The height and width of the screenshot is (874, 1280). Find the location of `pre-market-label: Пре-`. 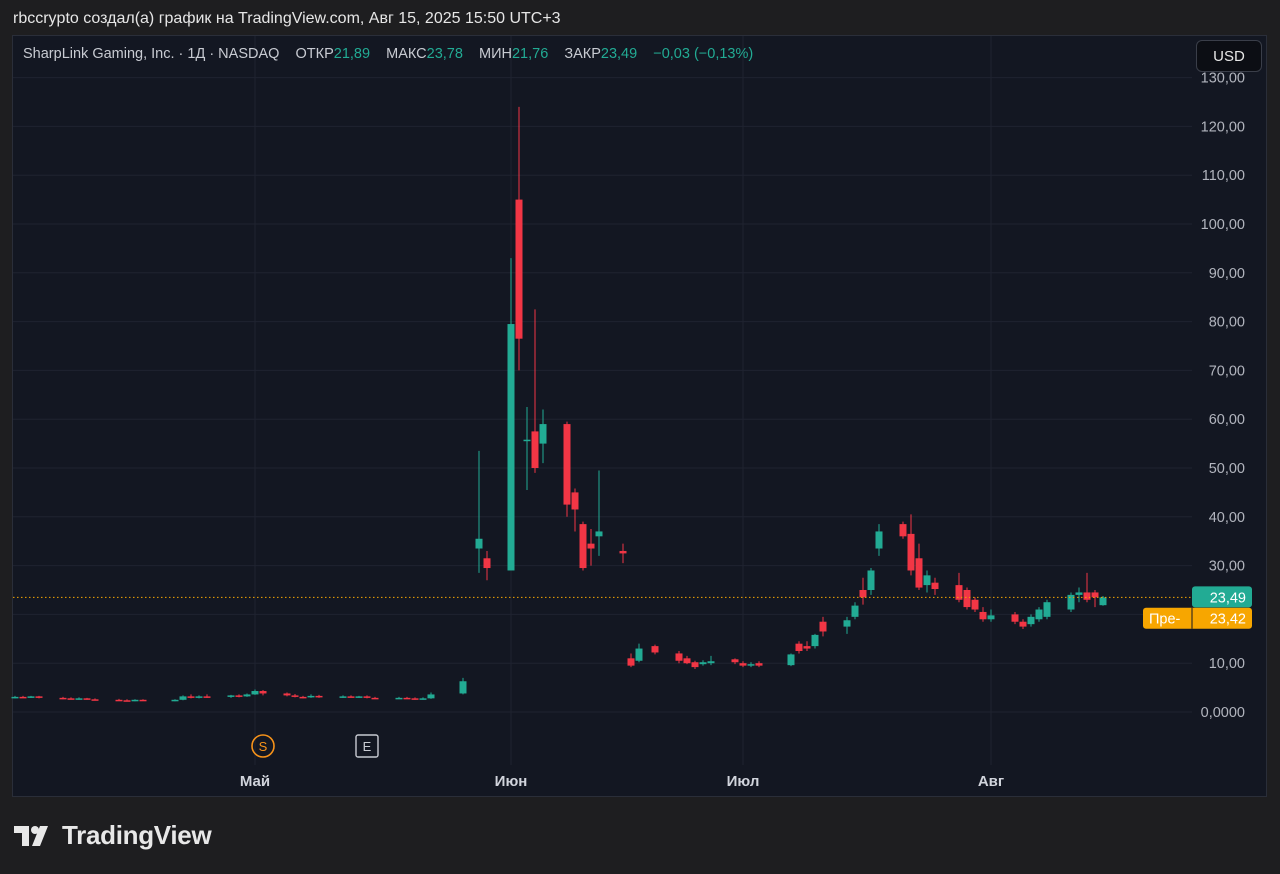

pre-market-label: Пре- is located at coordinates (1165, 620).